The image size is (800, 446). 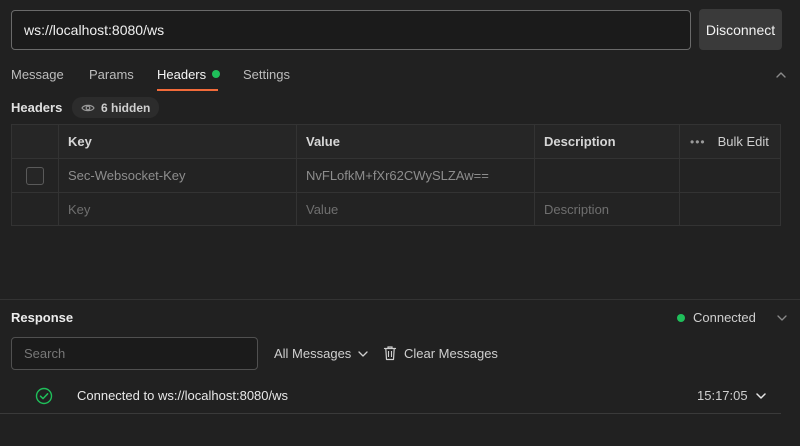 What do you see at coordinates (187, 90) in the screenshot?
I see `active-tab-underline` at bounding box center [187, 90].